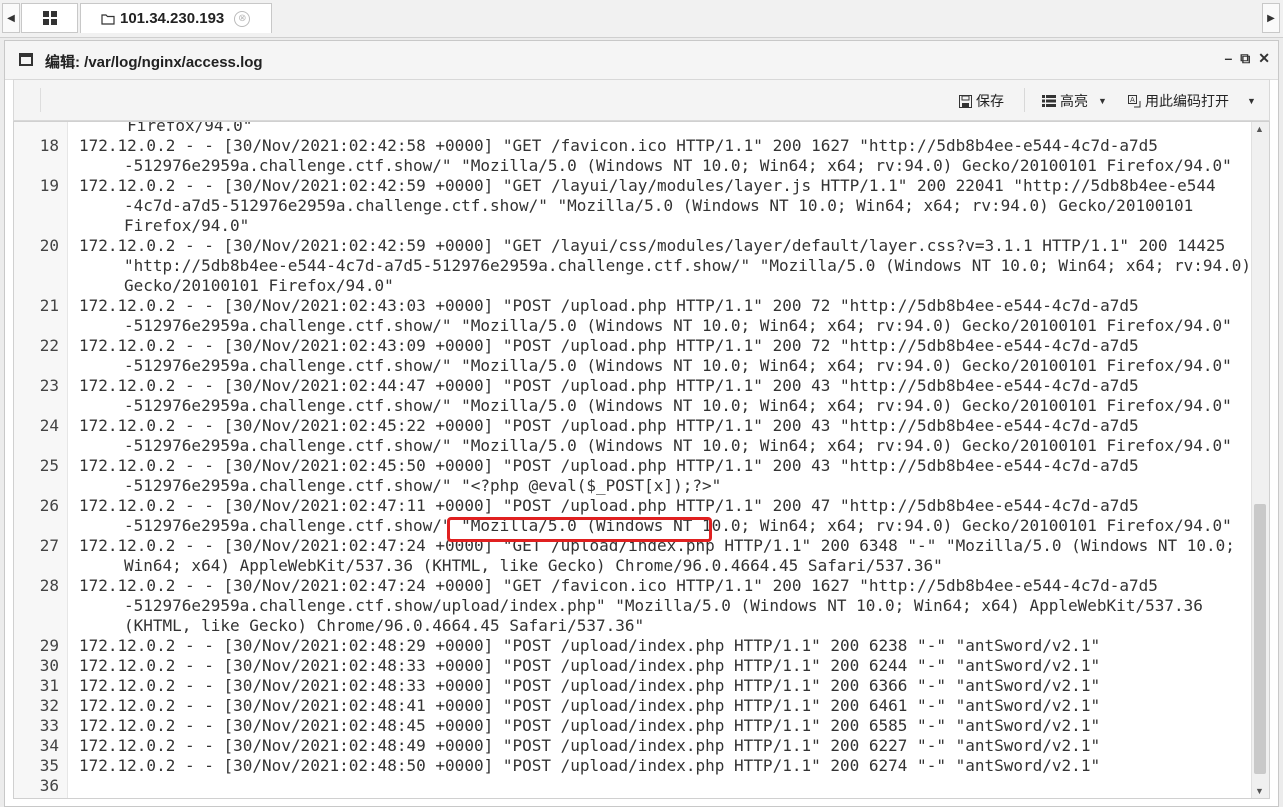  What do you see at coordinates (965, 101) in the screenshot?
I see `save-icon` at bounding box center [965, 101].